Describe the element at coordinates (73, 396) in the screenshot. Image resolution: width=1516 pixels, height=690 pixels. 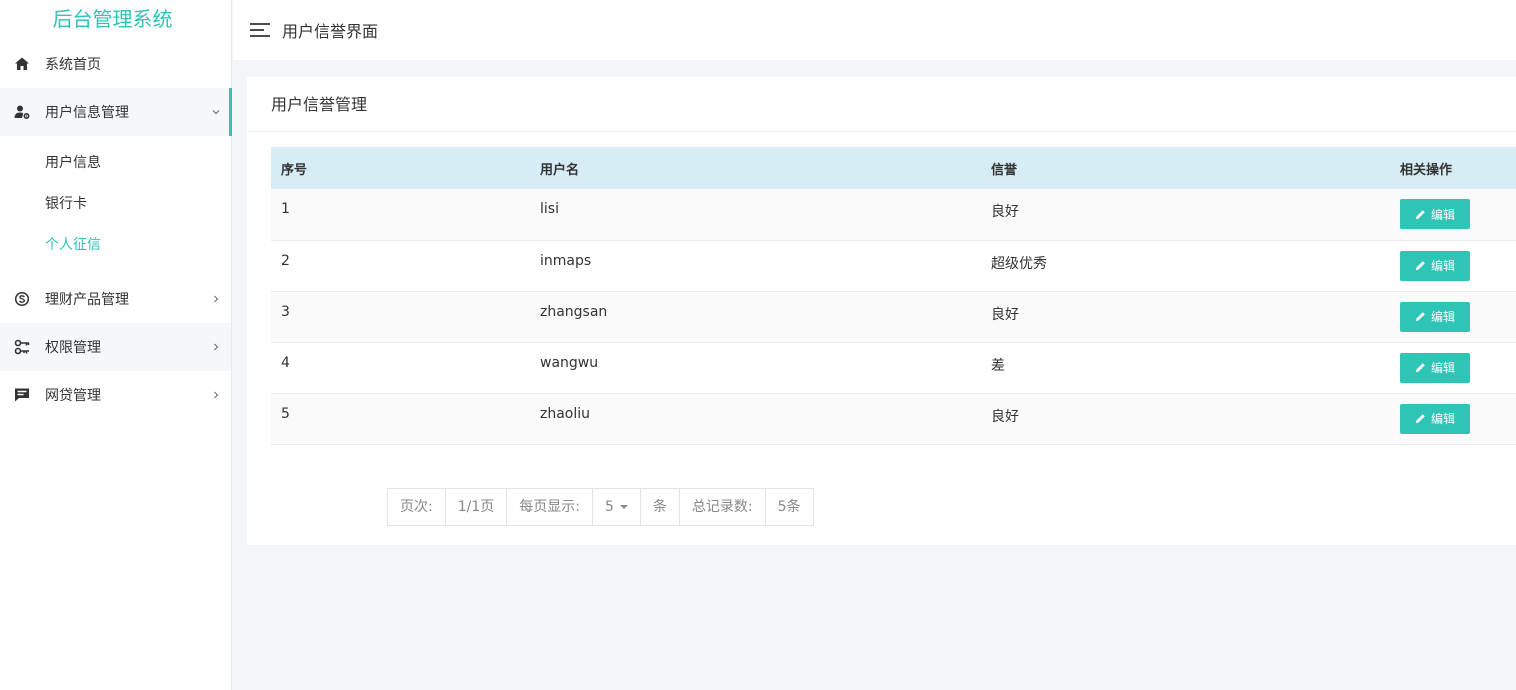
I see `sidebar-item-label: 网贷管理` at that location.